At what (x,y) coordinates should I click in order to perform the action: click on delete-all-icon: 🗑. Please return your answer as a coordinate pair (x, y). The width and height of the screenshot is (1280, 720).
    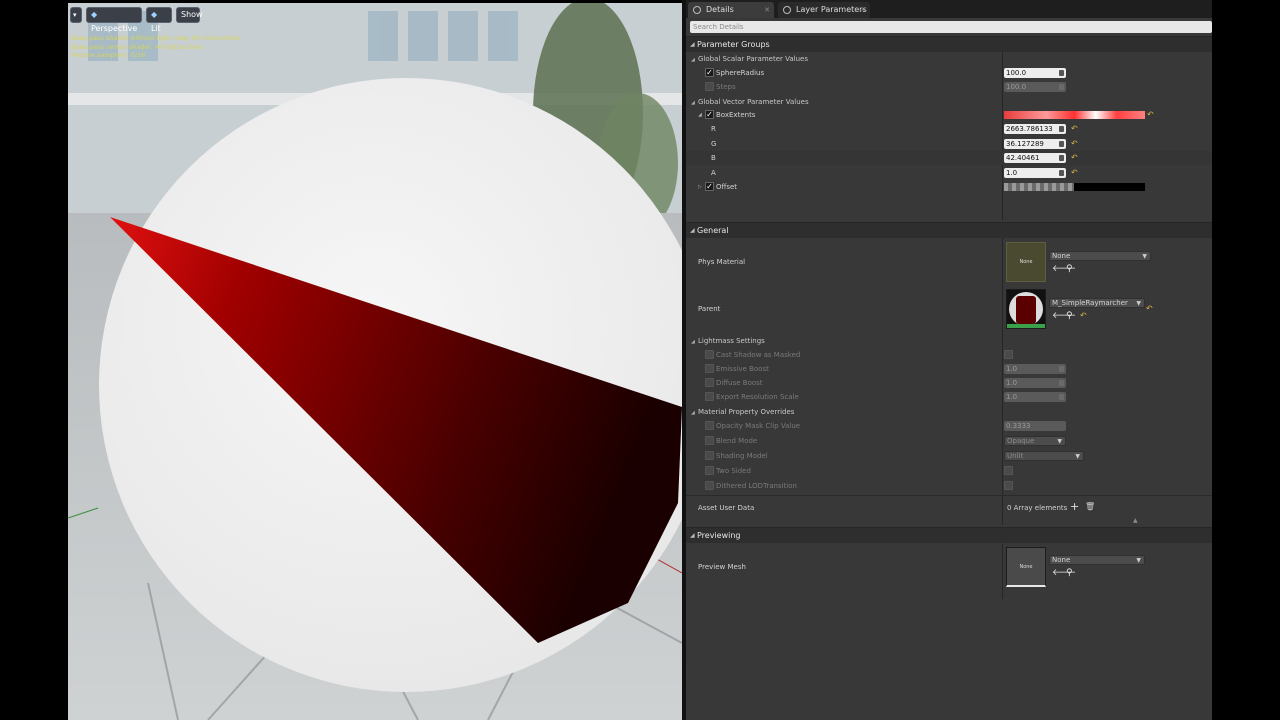
    Looking at the image, I should click on (1090, 507).